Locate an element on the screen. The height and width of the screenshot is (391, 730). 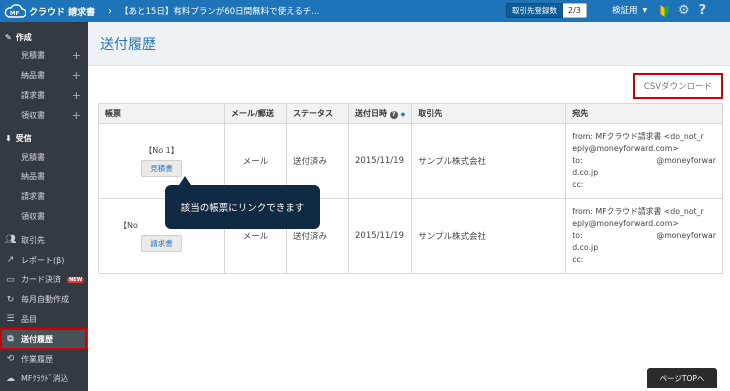
user-menu: 検証用 ▼ is located at coordinates (629, 10).